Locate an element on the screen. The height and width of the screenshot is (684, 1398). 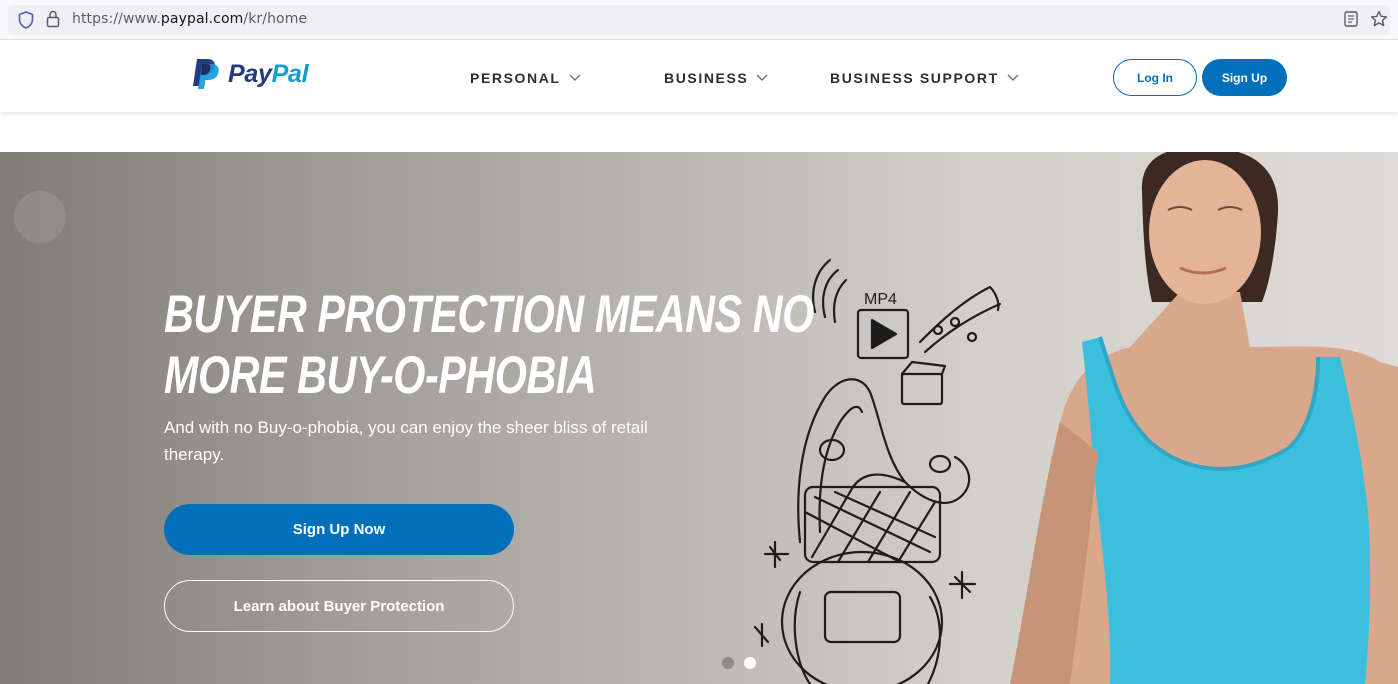
login-button: Log In is located at coordinates (1155, 77).